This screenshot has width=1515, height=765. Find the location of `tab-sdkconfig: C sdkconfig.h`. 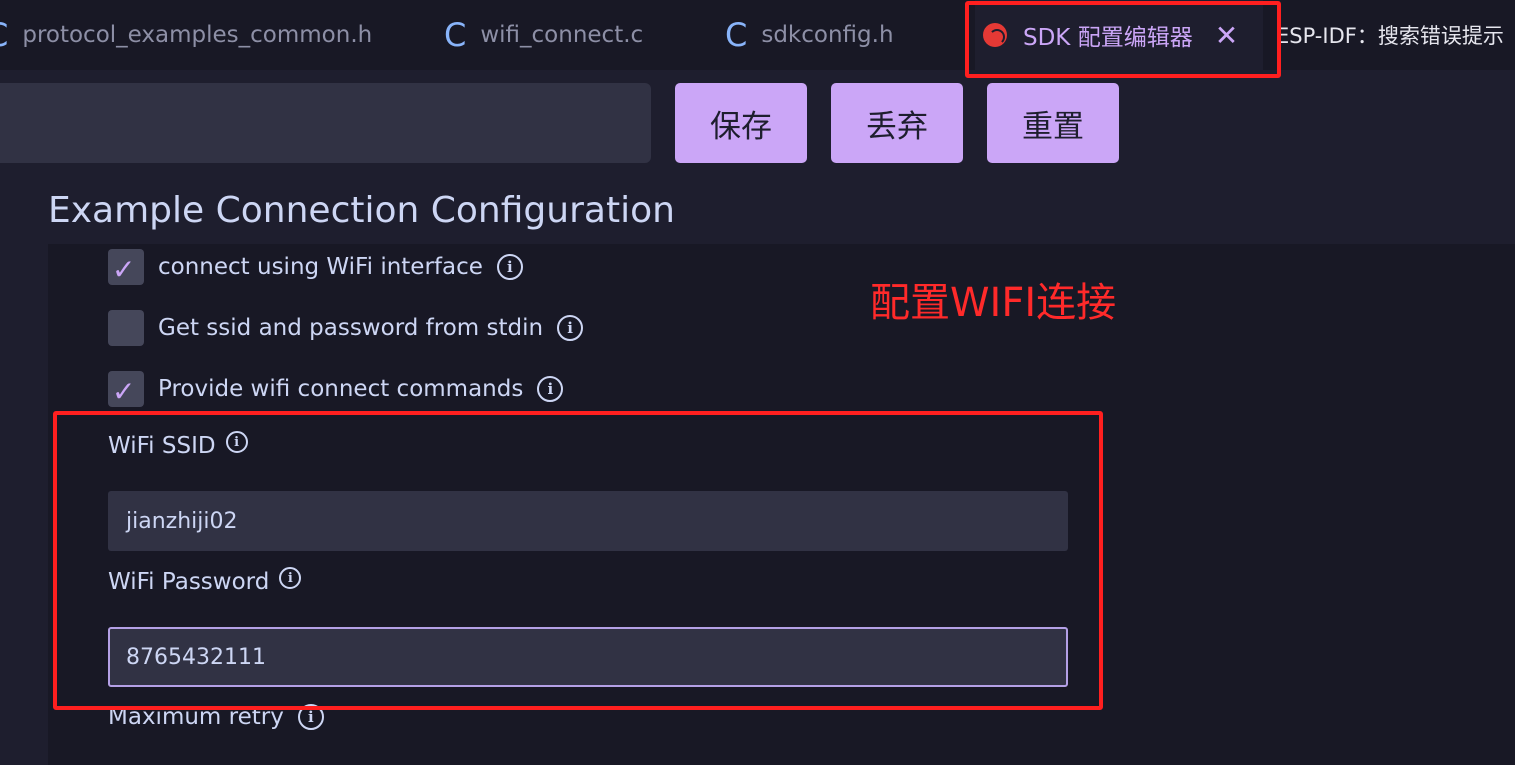

tab-sdkconfig: C sdkconfig.h is located at coordinates (809, 35).